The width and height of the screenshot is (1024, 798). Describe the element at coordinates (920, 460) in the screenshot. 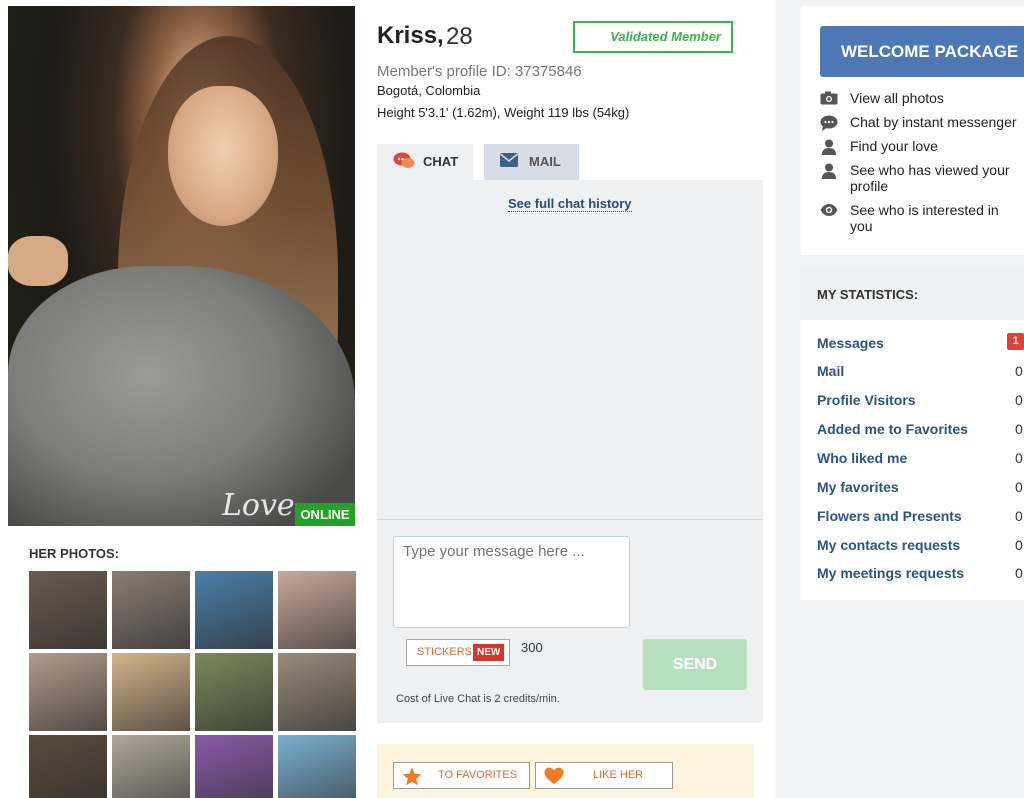

I see `stat-row-who-liked-me: Who liked me 0` at that location.